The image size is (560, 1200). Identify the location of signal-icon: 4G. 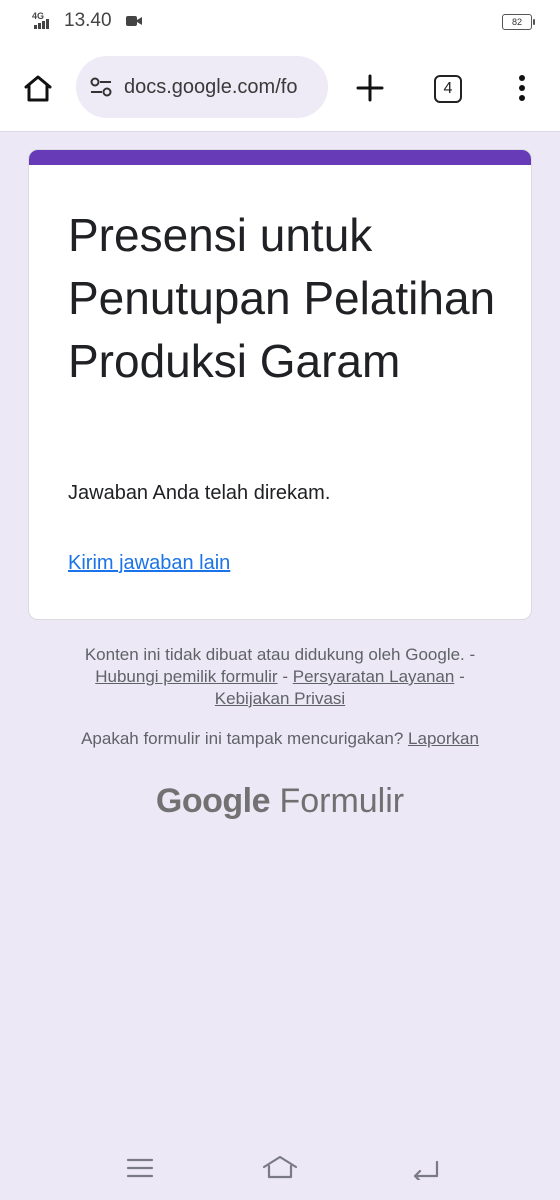
(45, 21).